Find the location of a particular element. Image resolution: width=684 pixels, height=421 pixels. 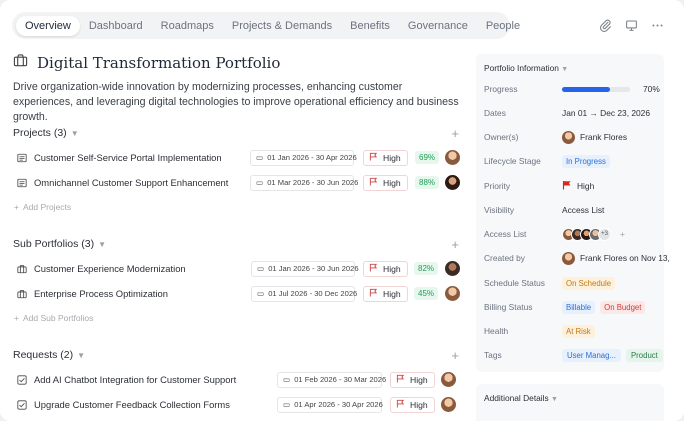

dates-value: Jan 01 → Dec 23, 2026 is located at coordinates (606, 113).